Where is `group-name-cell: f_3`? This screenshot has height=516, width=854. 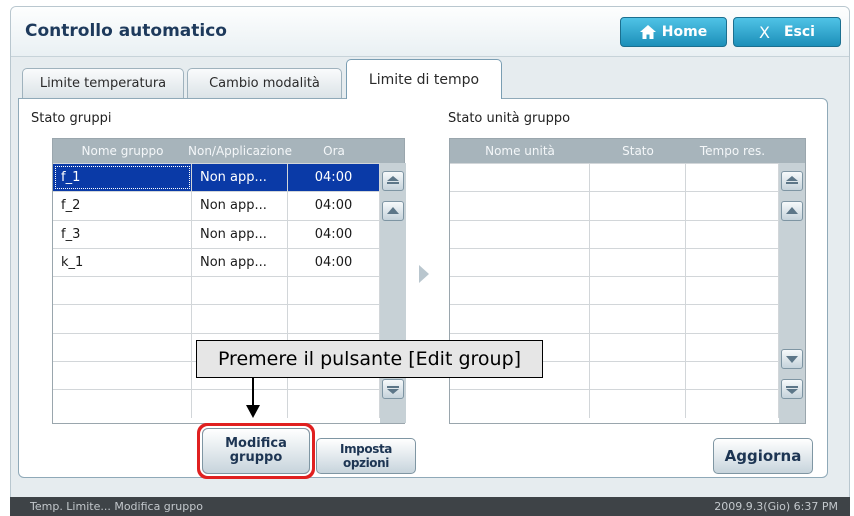 group-name-cell: f_3 is located at coordinates (122, 234).